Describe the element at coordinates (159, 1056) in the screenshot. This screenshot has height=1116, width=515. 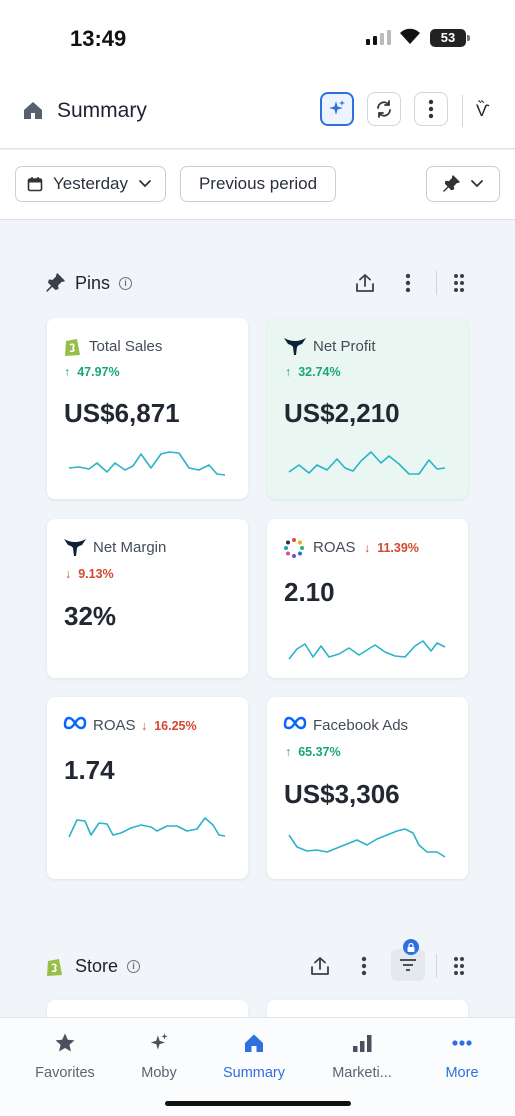
I see `nav-moby: Moby` at that location.